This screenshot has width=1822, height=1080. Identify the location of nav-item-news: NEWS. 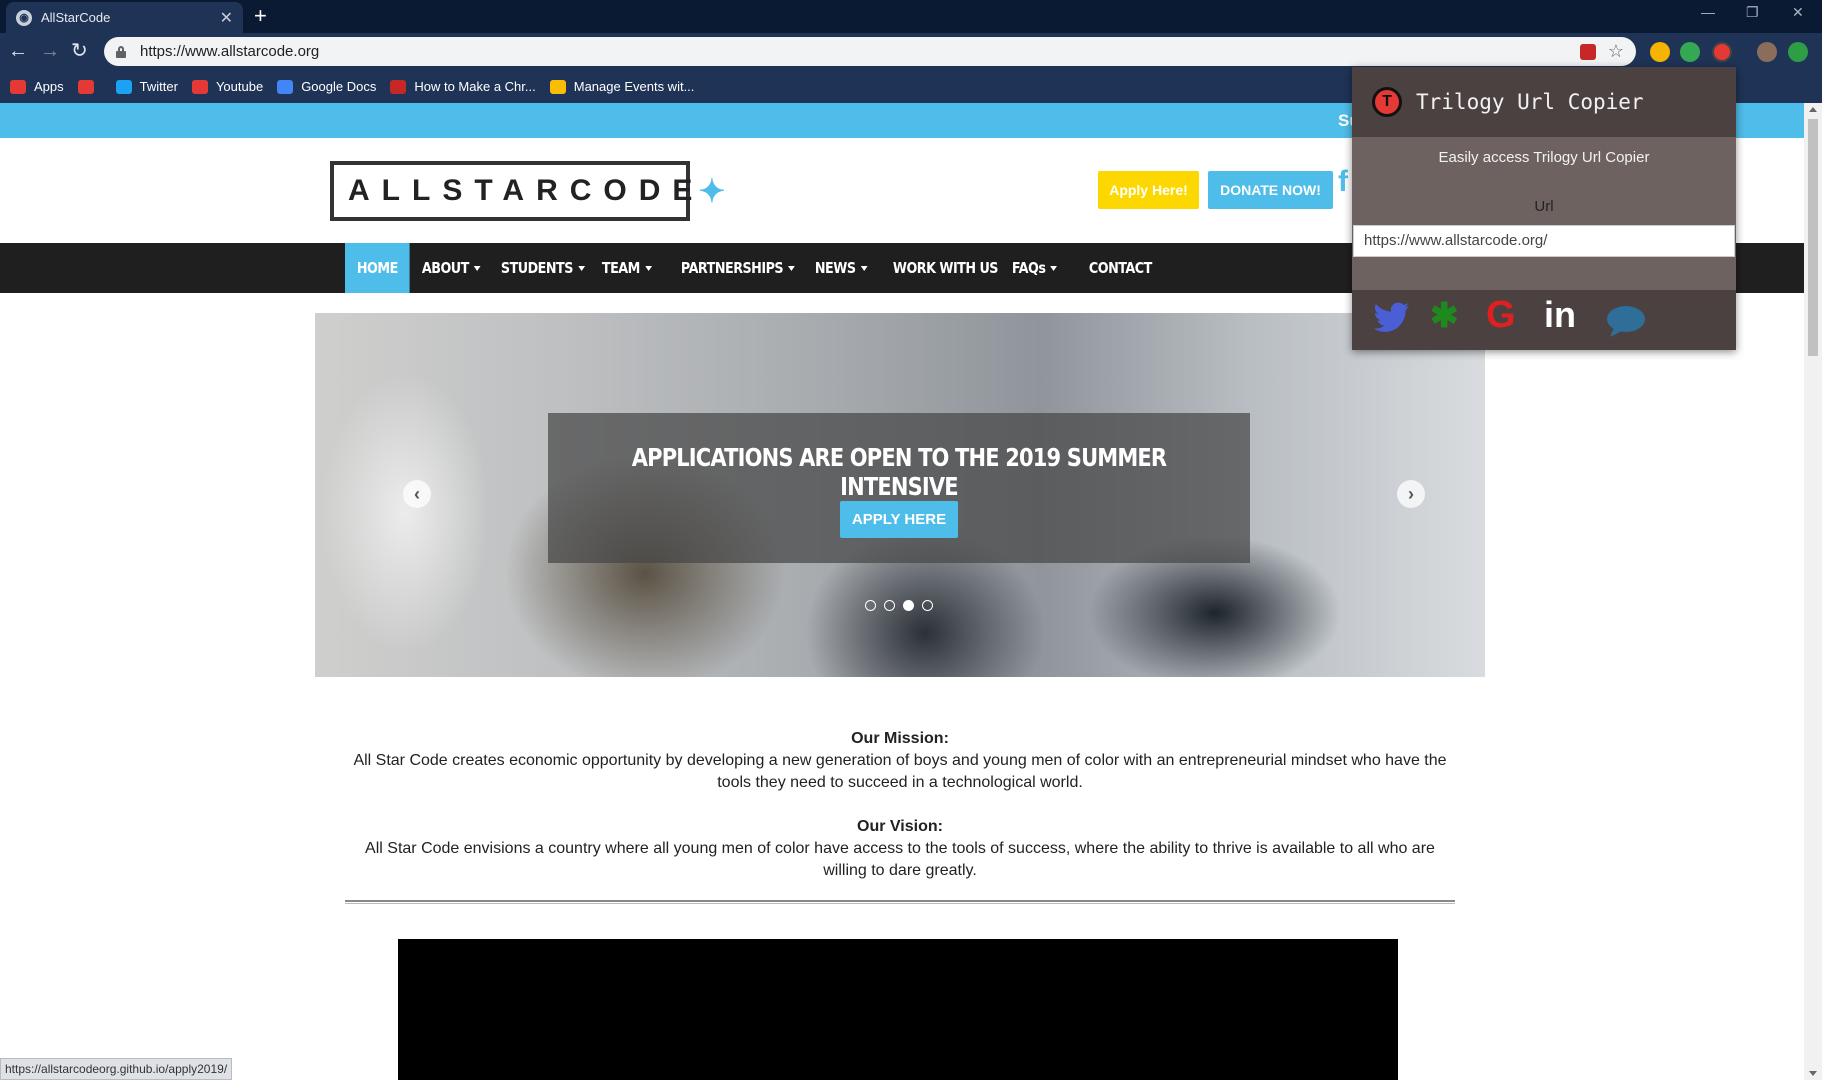
(841, 268).